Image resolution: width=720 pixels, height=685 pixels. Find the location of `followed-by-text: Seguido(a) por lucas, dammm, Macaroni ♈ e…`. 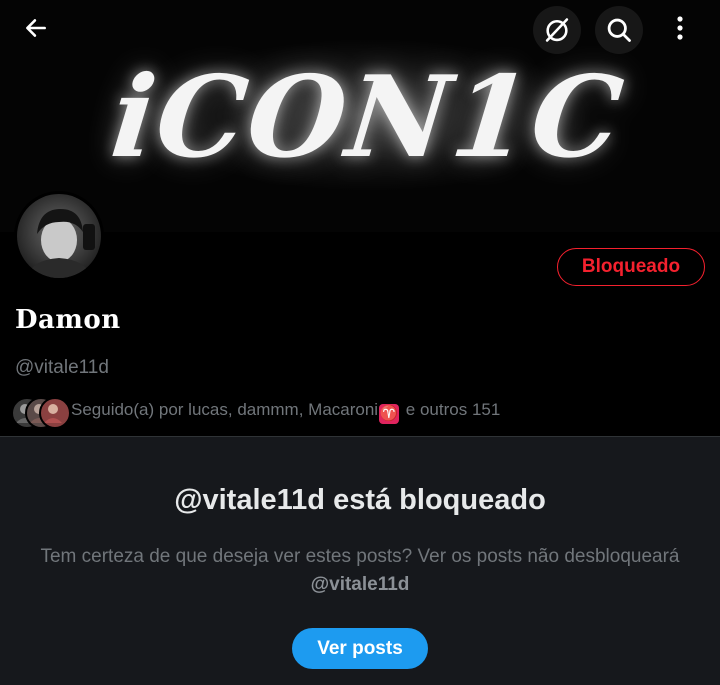

followed-by-text: Seguido(a) por lucas, dammm, Macaroni ♈ e… is located at coordinates (285, 412).